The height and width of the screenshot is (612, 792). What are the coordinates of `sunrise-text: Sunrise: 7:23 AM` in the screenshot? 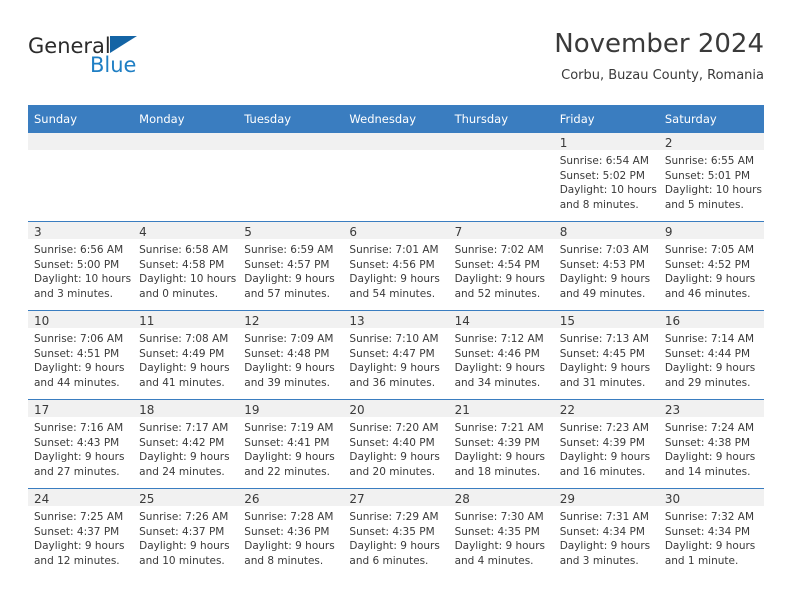 It's located at (604, 428).